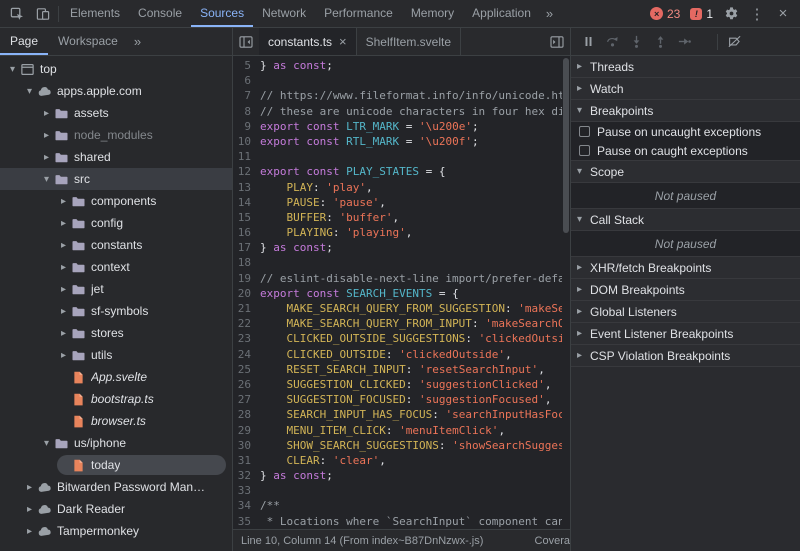  Describe the element at coordinates (411, 217) in the screenshot. I see `code-text: BUFFER: 'buffer',` at that location.